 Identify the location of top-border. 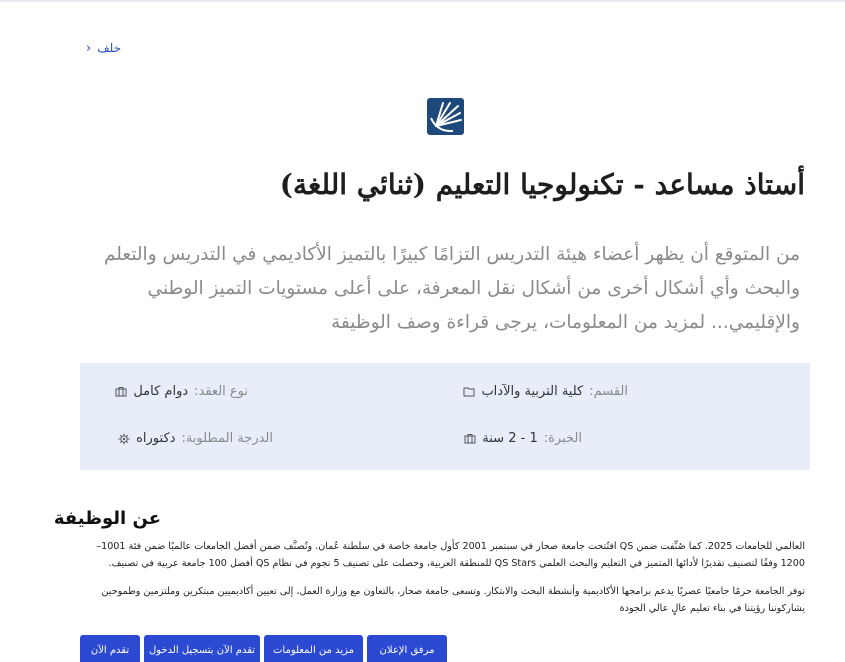
(422, 1).